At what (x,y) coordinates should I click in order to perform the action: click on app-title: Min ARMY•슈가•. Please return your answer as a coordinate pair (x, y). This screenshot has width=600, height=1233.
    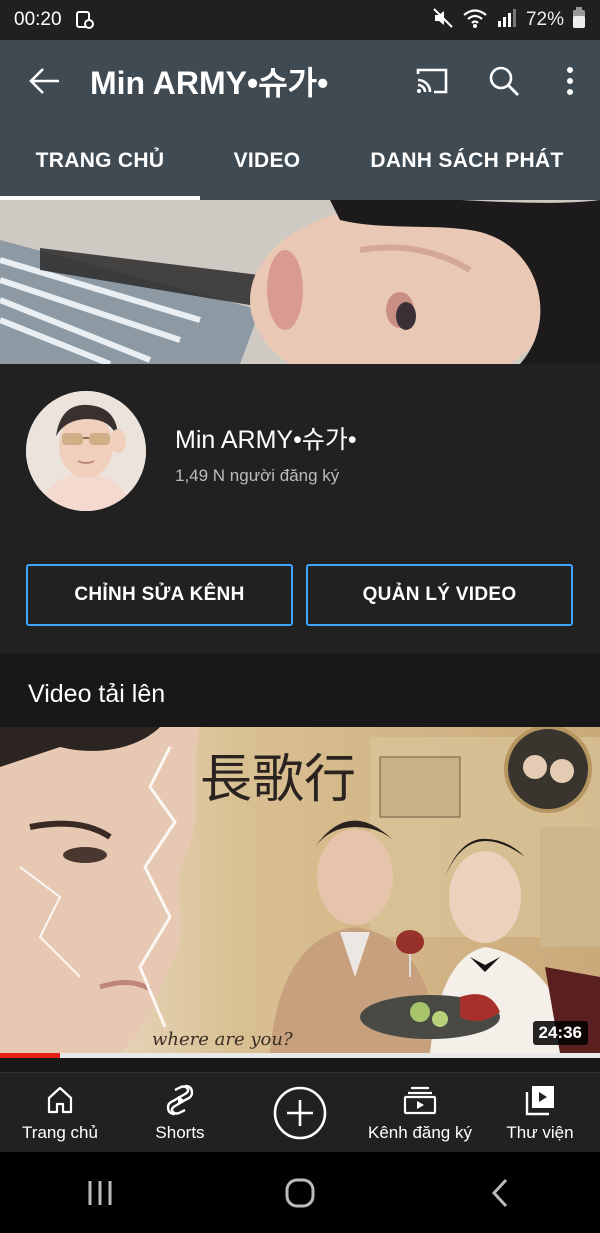
    Looking at the image, I should click on (209, 83).